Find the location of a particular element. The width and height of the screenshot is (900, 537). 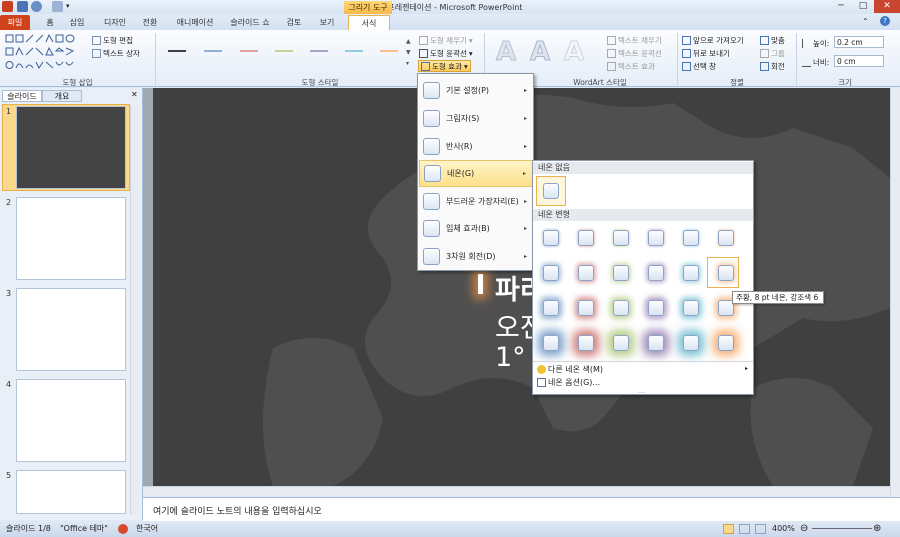

bring-forward-button: 앞으로 가져오기 is located at coordinates (713, 40).